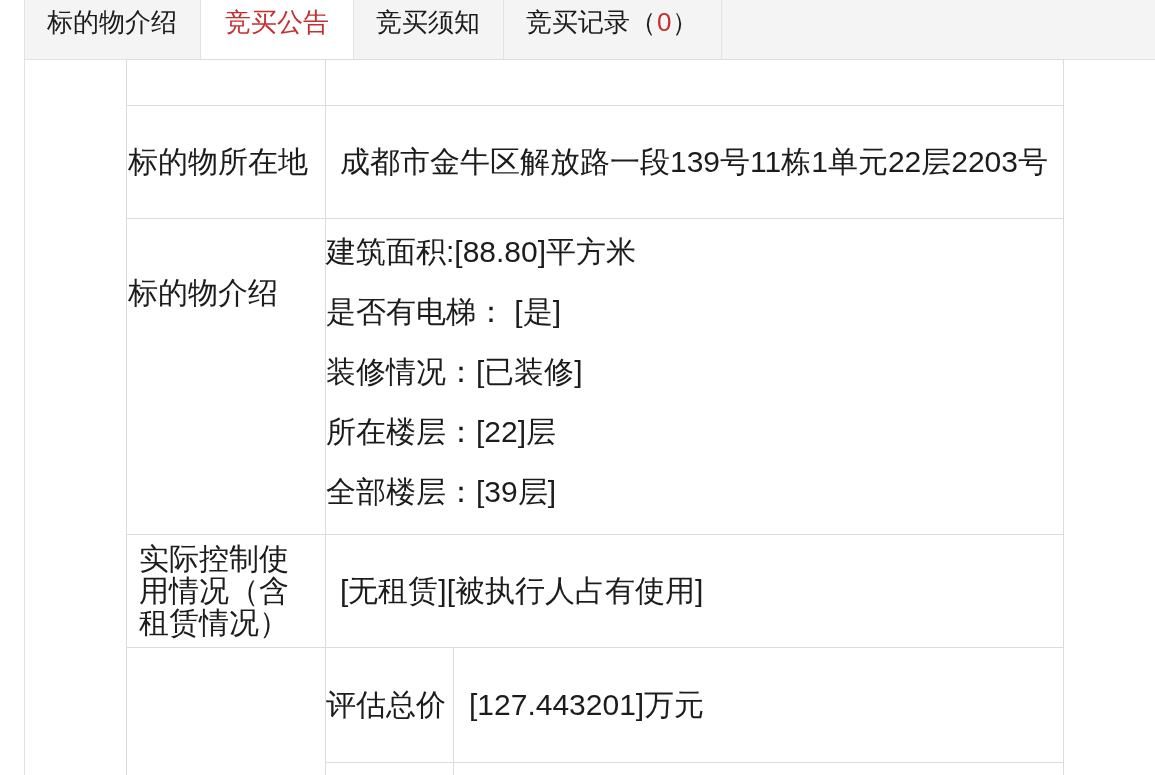  I want to click on field-label: 标的物所在地, so click(218, 161).